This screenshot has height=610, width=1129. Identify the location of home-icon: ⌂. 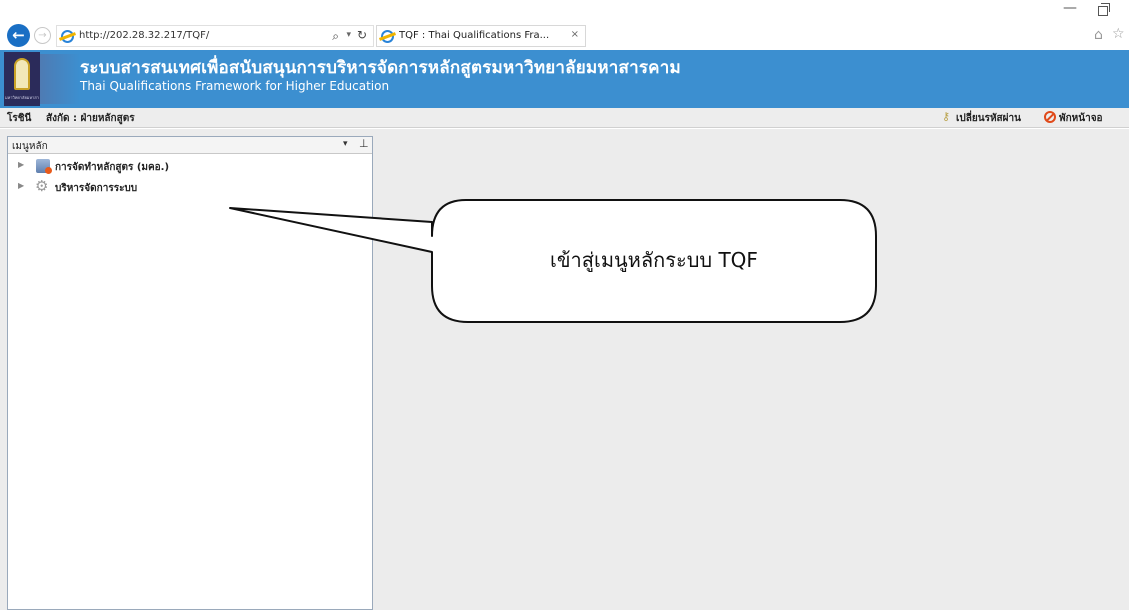
(1098, 35).